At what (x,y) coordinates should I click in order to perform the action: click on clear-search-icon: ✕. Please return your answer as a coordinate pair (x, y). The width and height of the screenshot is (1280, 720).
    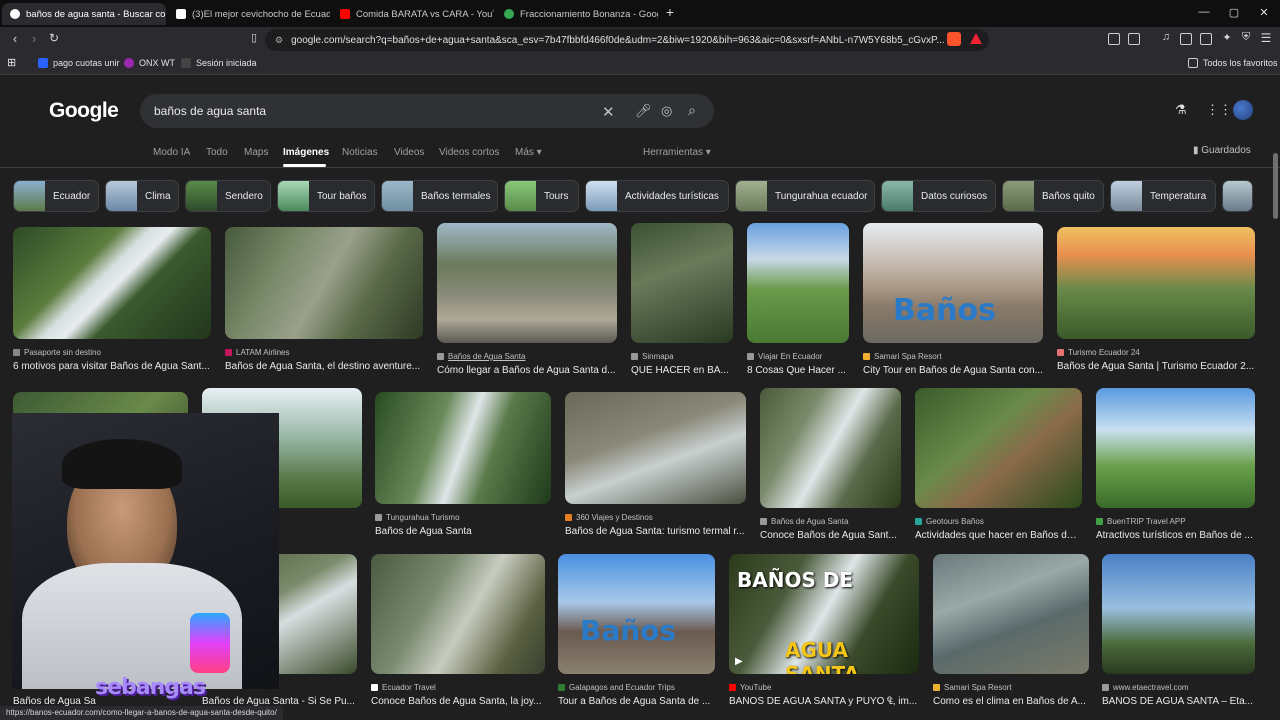
    Looking at the image, I should click on (608, 112).